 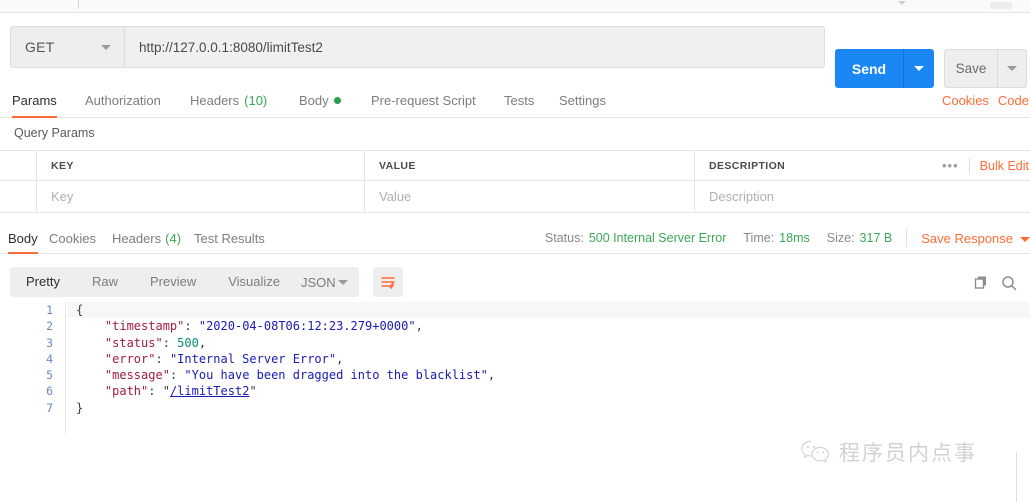 I want to click on tab-authorization: Authorization, so click(x=123, y=100).